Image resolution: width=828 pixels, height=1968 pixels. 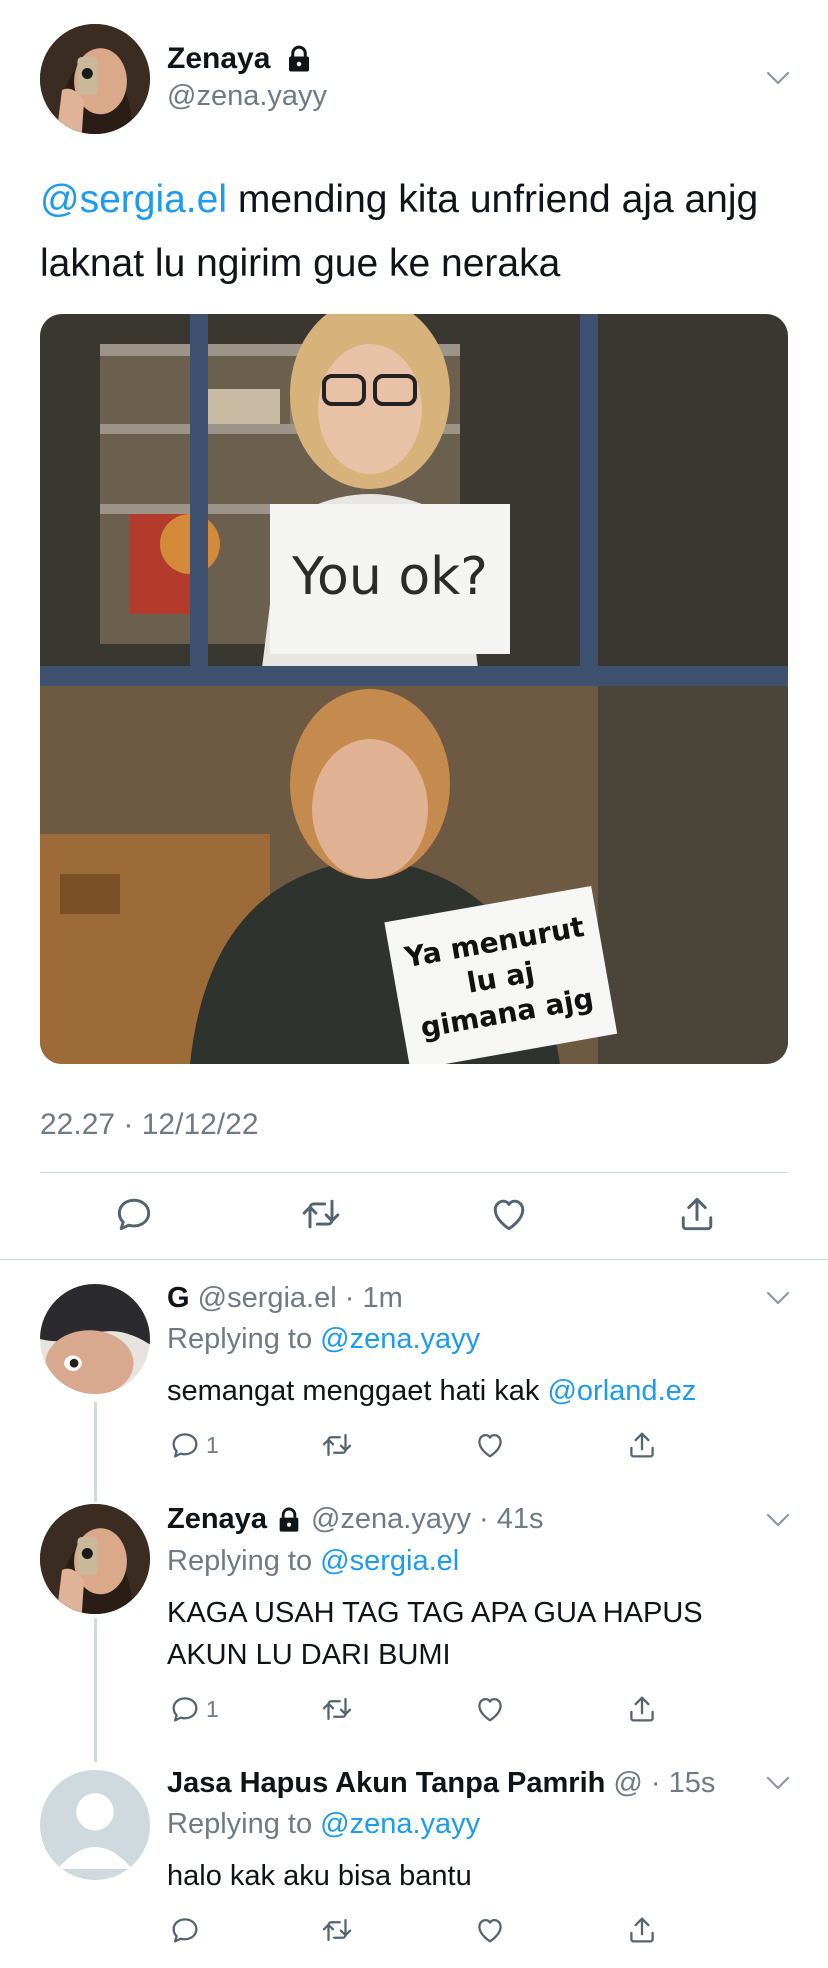 I want to click on reply-meta: G @sergia.el · 1m, so click(x=285, y=1298).